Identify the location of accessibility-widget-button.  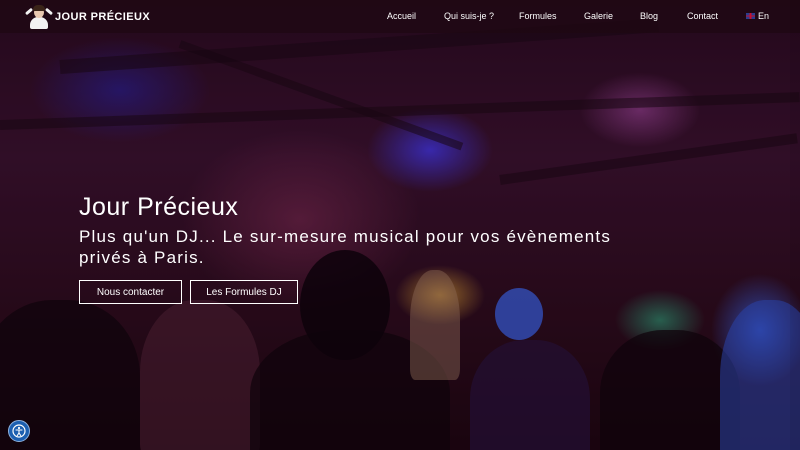
(19, 431).